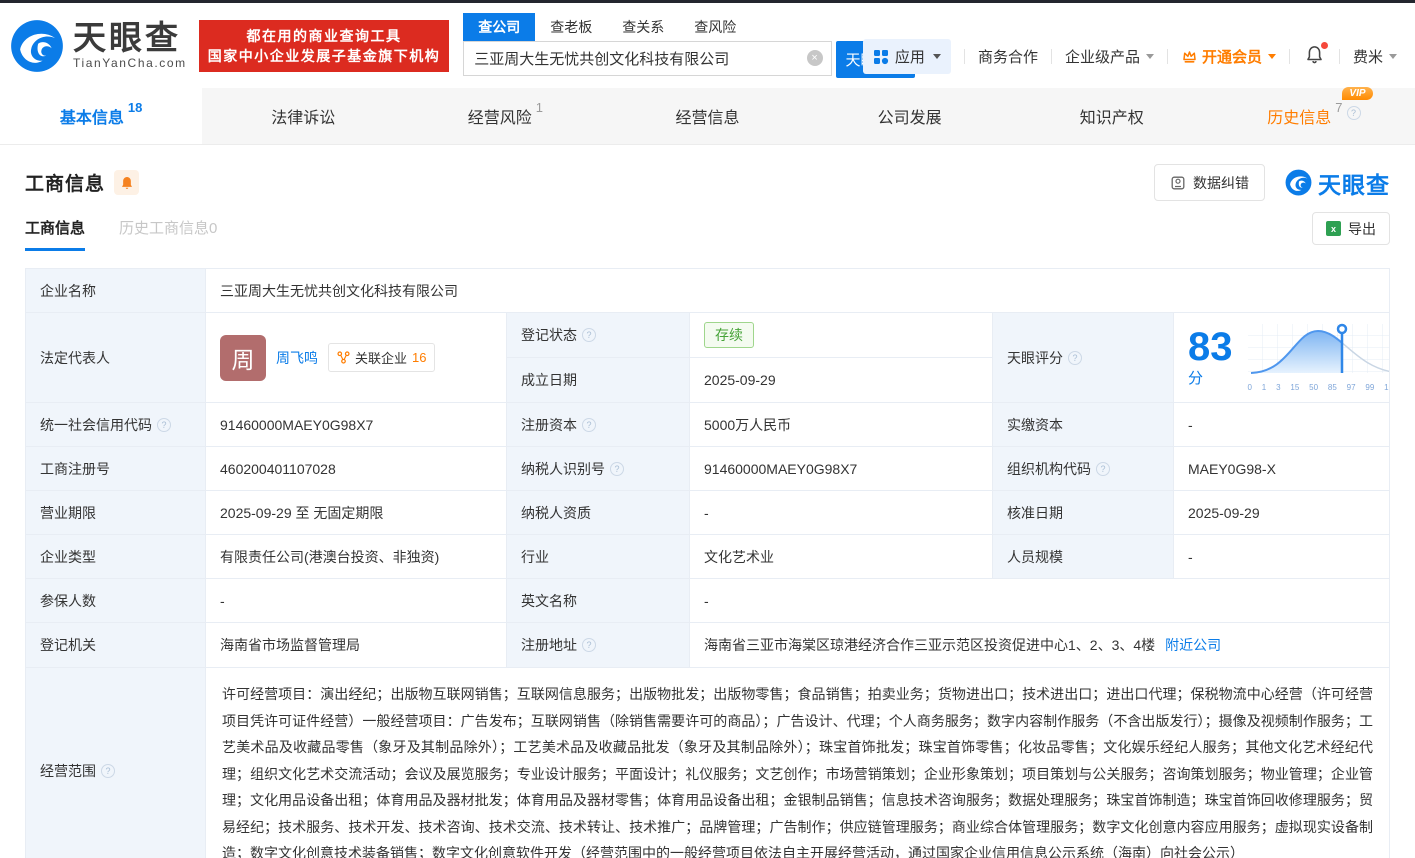  What do you see at coordinates (116, 513) in the screenshot?
I see `field-label-business-term: 营业期限` at bounding box center [116, 513].